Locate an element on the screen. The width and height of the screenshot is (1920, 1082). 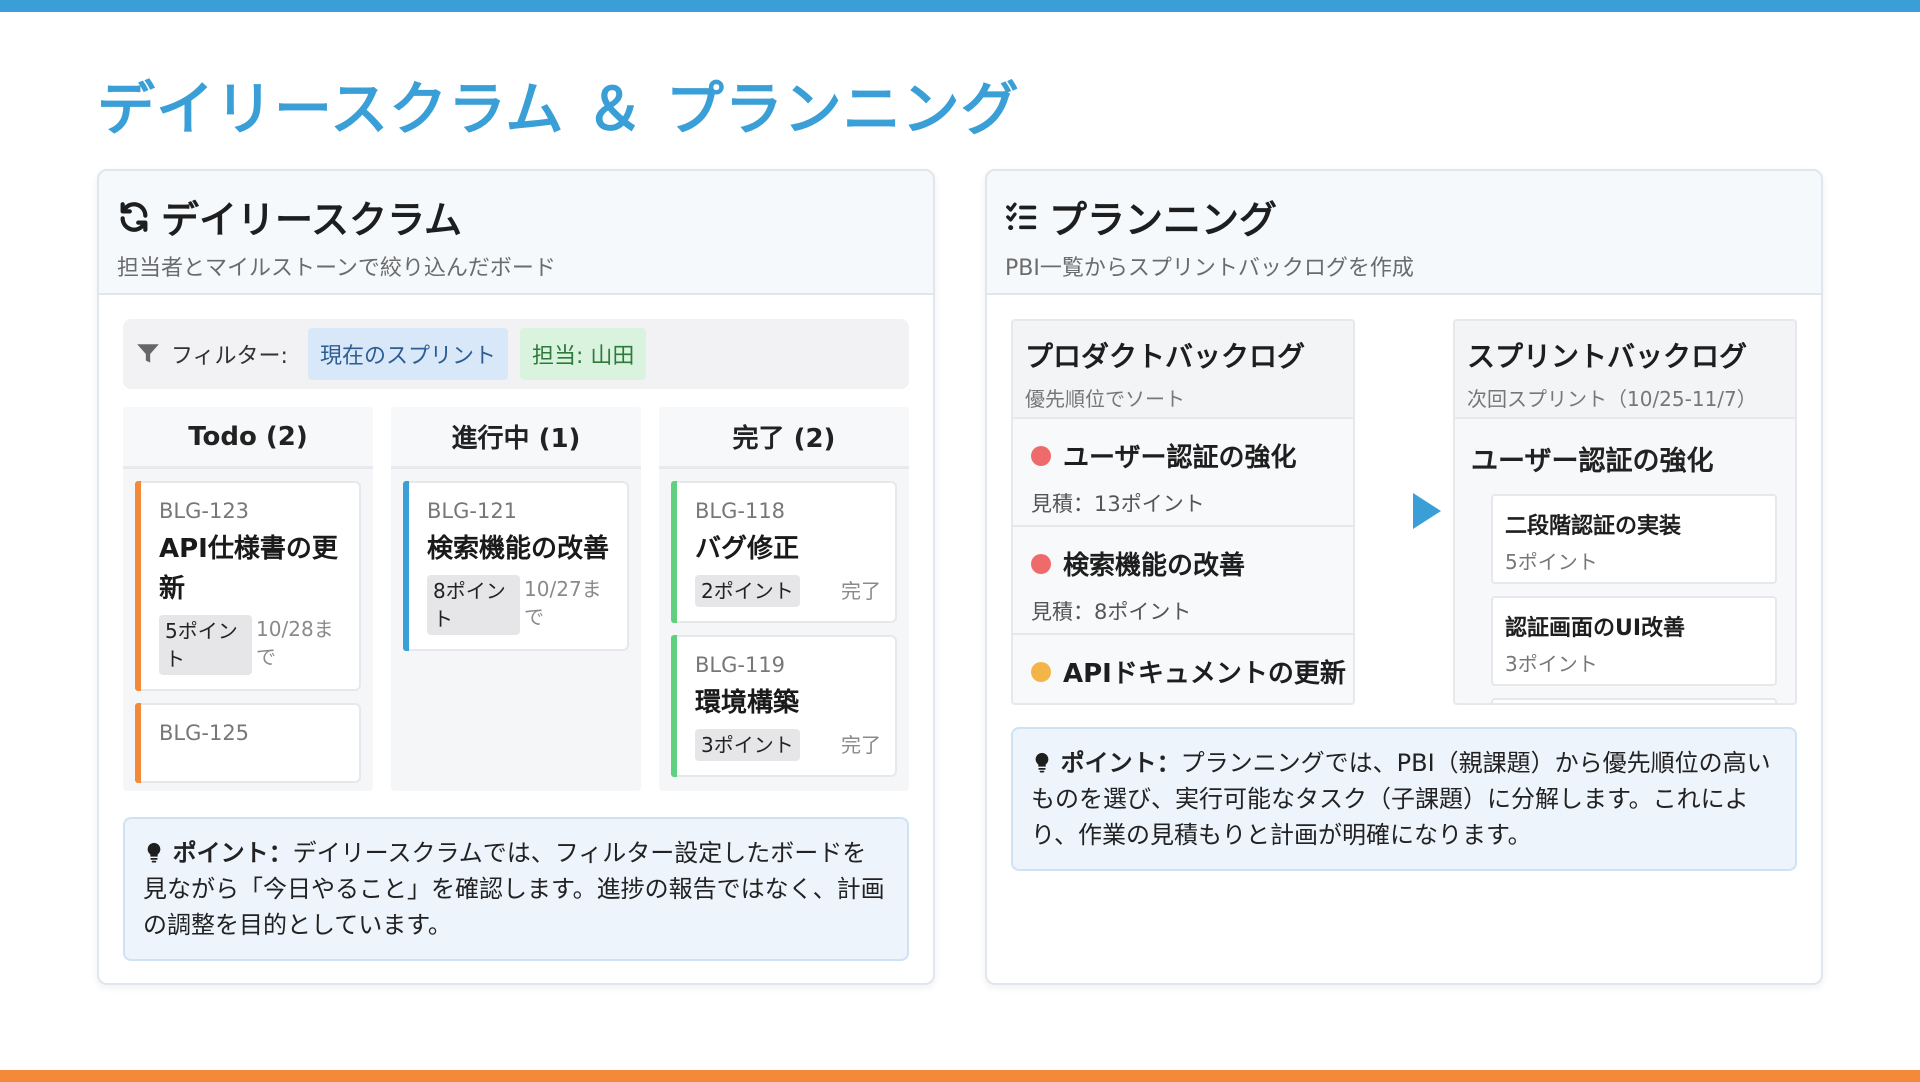
card-id: BLG-121 is located at coordinates (472, 511).